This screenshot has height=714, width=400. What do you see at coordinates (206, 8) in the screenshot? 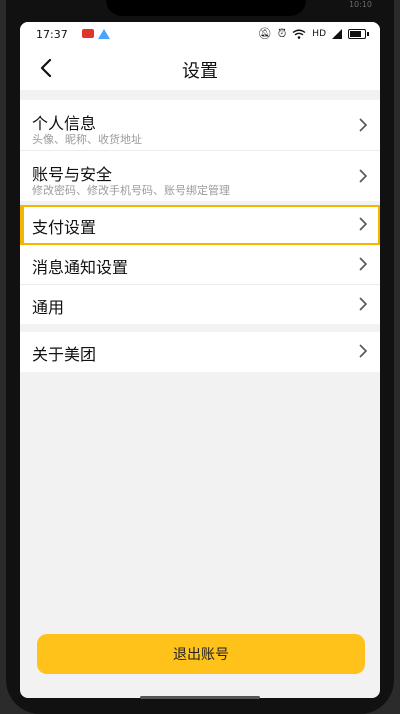
I see `camera-notch` at bounding box center [206, 8].